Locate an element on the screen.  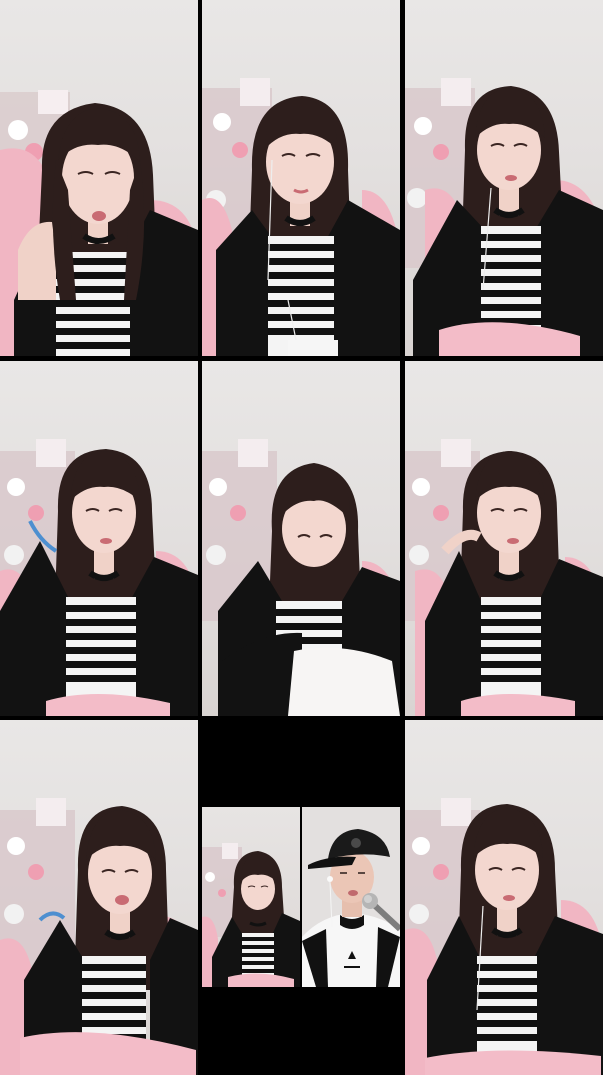
video-frame-r1c1 is located at coordinates (301, 538).